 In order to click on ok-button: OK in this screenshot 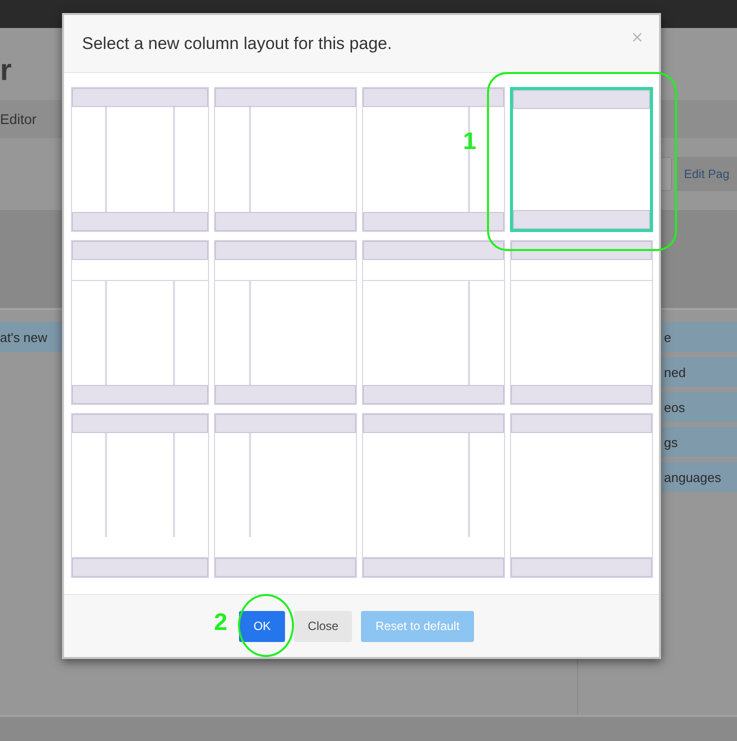, I will do `click(262, 626)`.